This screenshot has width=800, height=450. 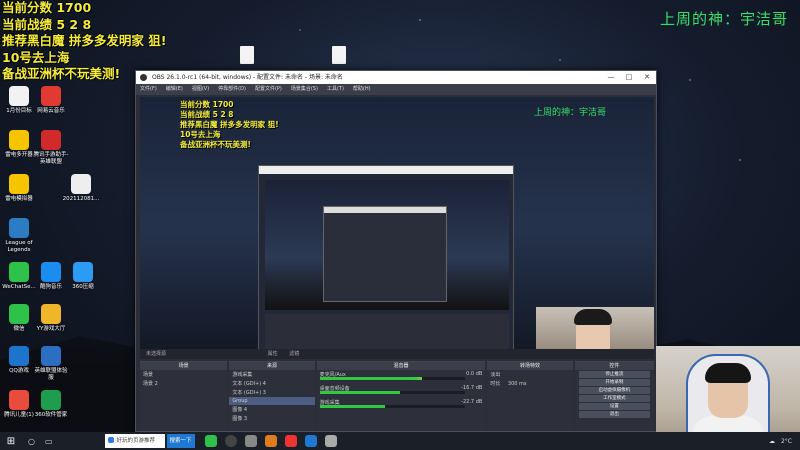 What do you see at coordinates (271, 374) in the screenshot?
I see `source-item: 游戏采集` at bounding box center [271, 374].